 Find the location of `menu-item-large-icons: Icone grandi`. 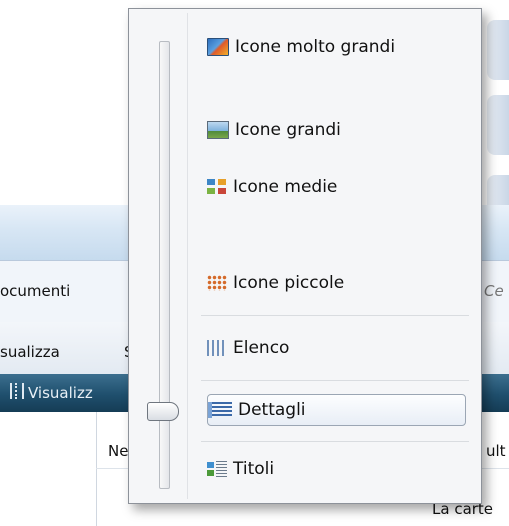

menu-item-large-icons: Icone grandi is located at coordinates (336, 130).